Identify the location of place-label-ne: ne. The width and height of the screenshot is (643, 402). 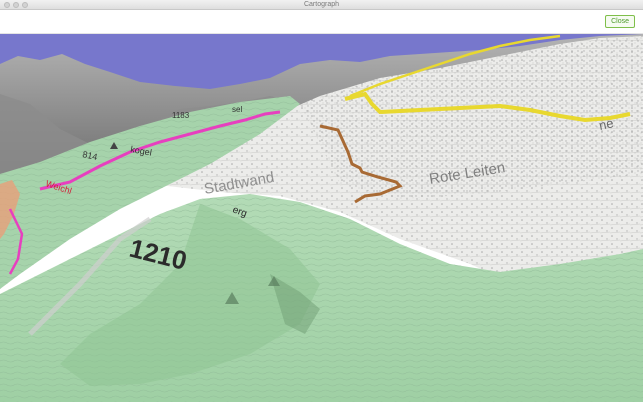
(606, 124).